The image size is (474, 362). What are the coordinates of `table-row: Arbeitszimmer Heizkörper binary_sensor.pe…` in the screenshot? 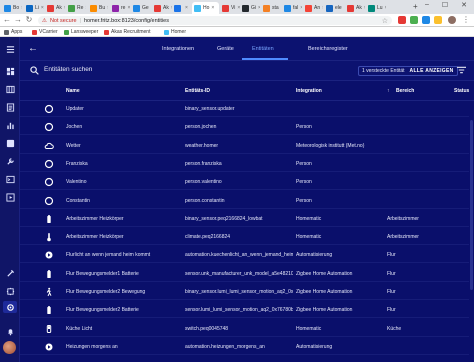 It's located at (247, 219).